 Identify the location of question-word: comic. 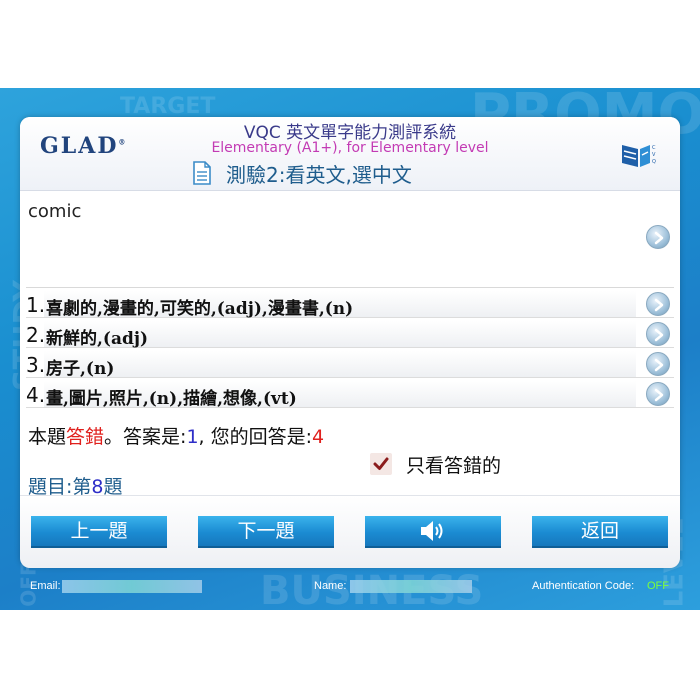
(55, 211).